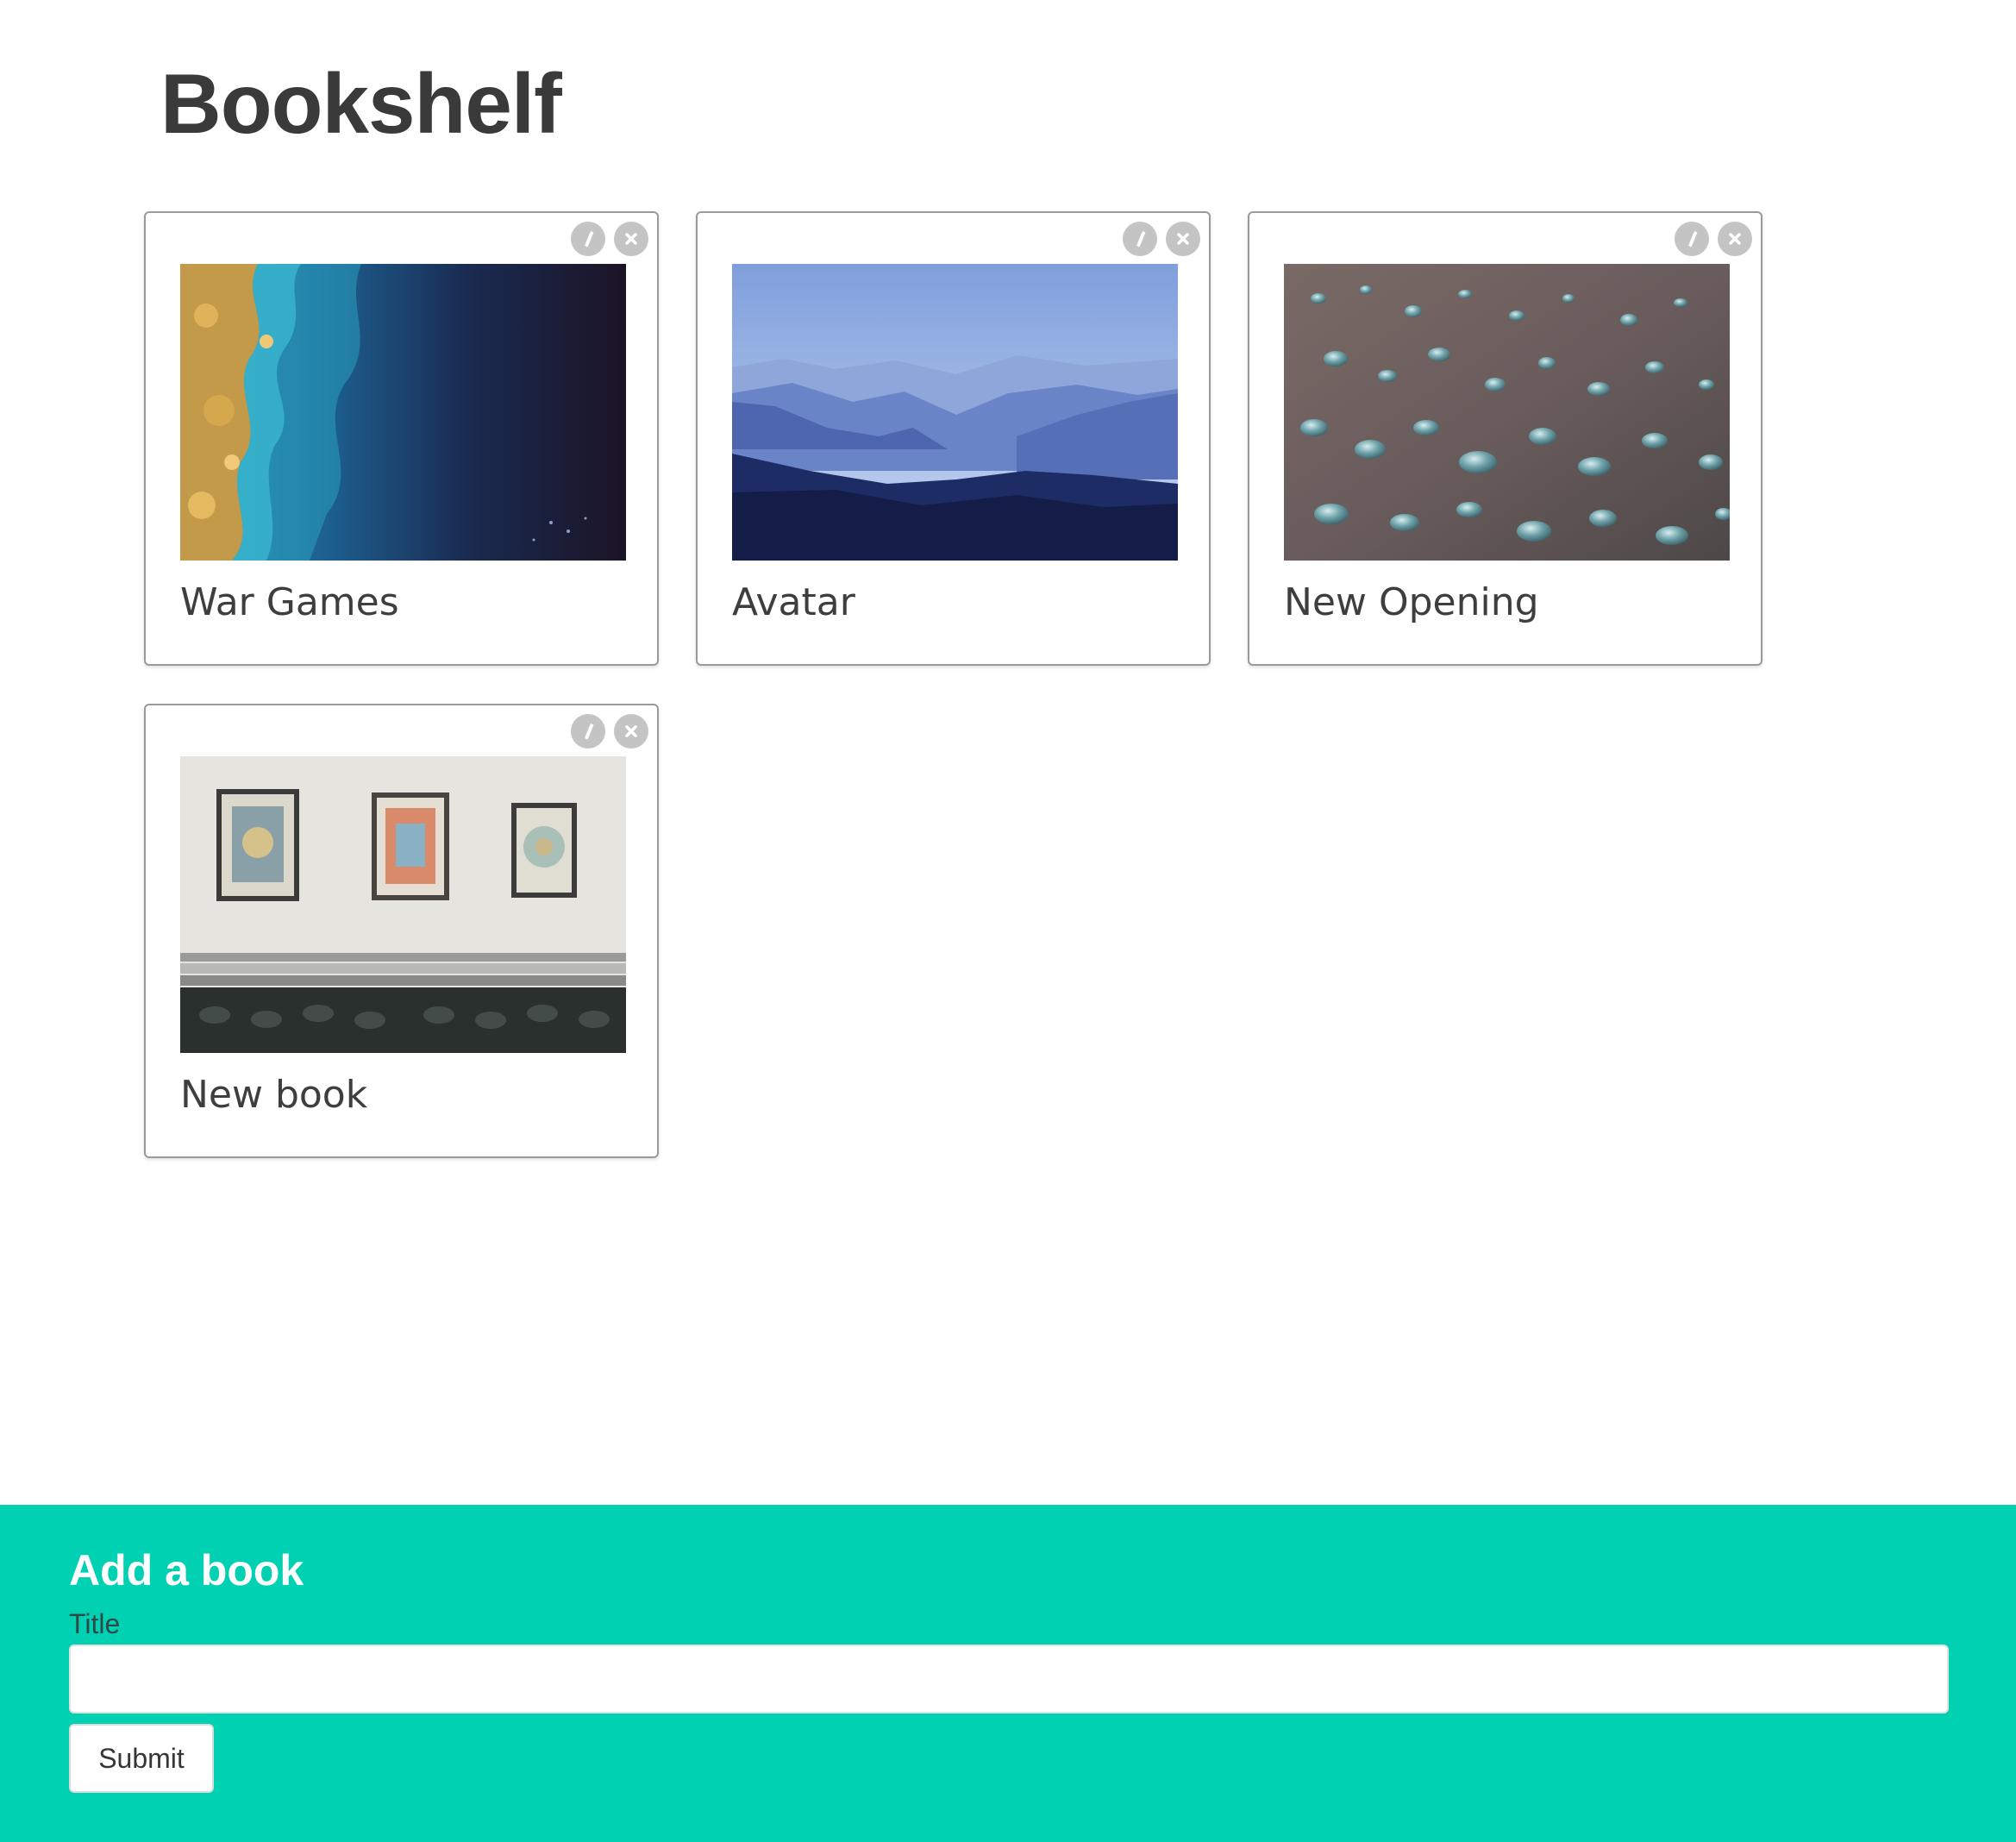  I want to click on book-card: War Games, so click(402, 439).